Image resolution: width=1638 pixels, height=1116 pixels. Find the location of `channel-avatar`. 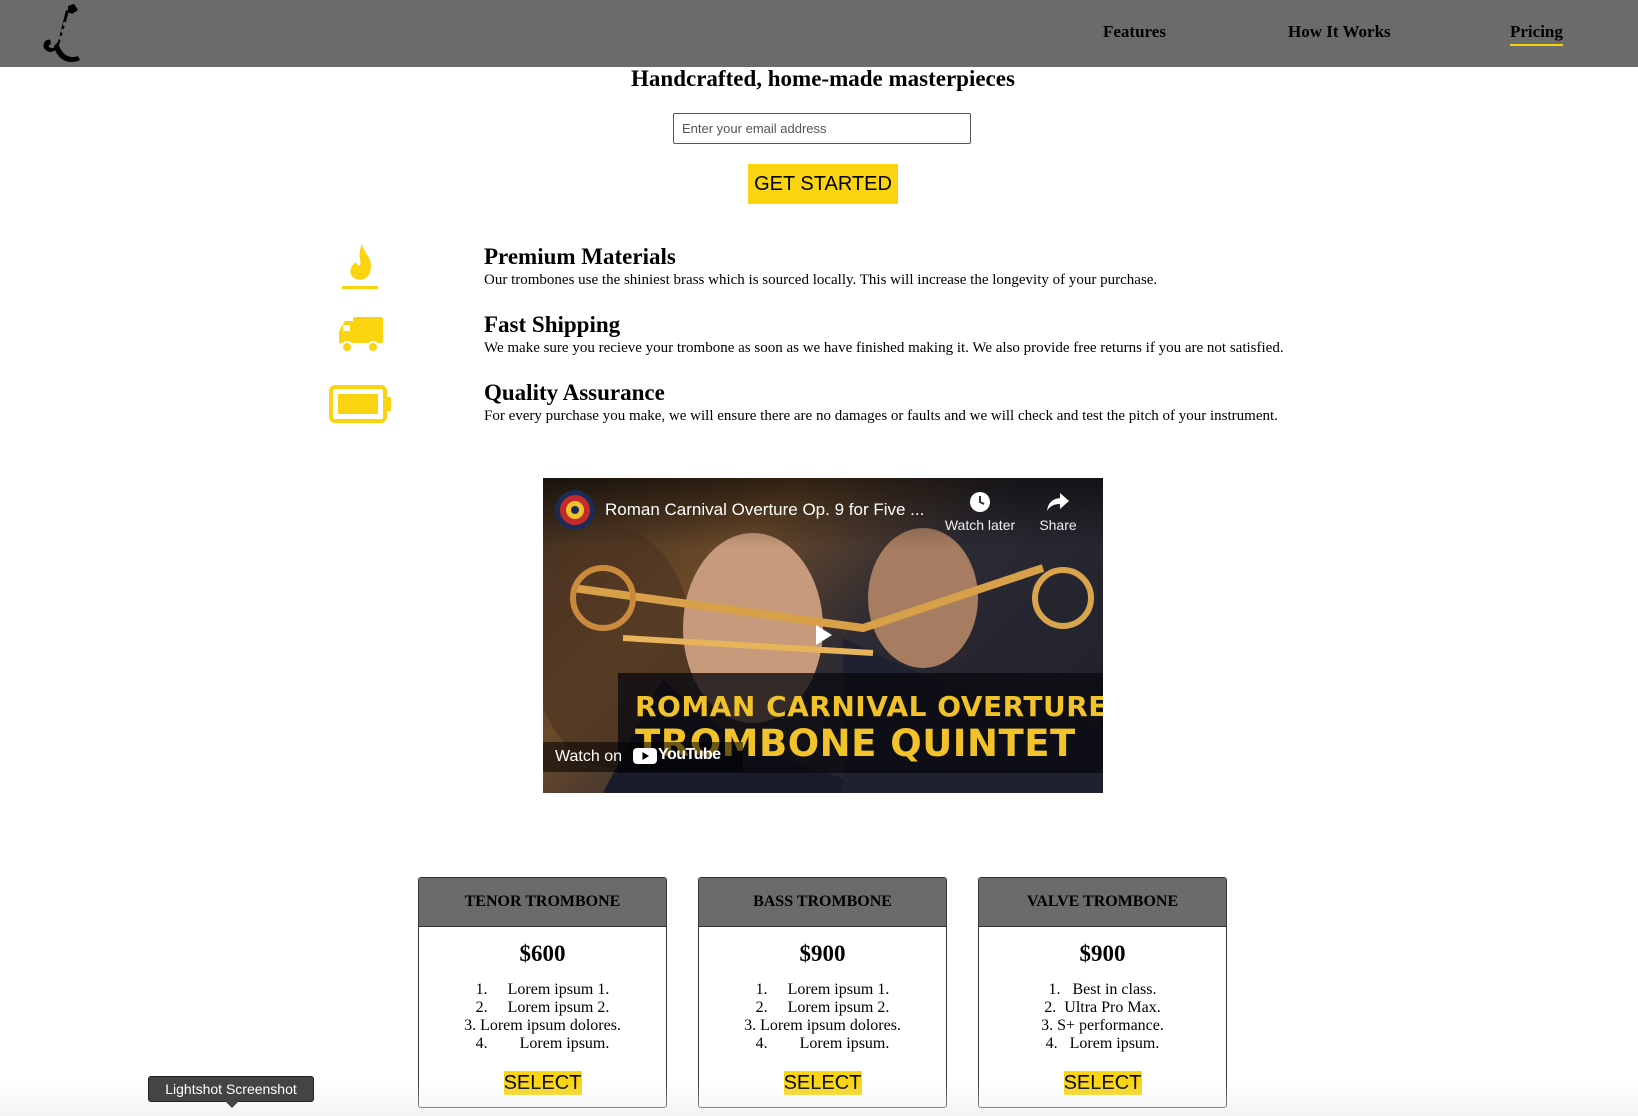

channel-avatar is located at coordinates (575, 510).